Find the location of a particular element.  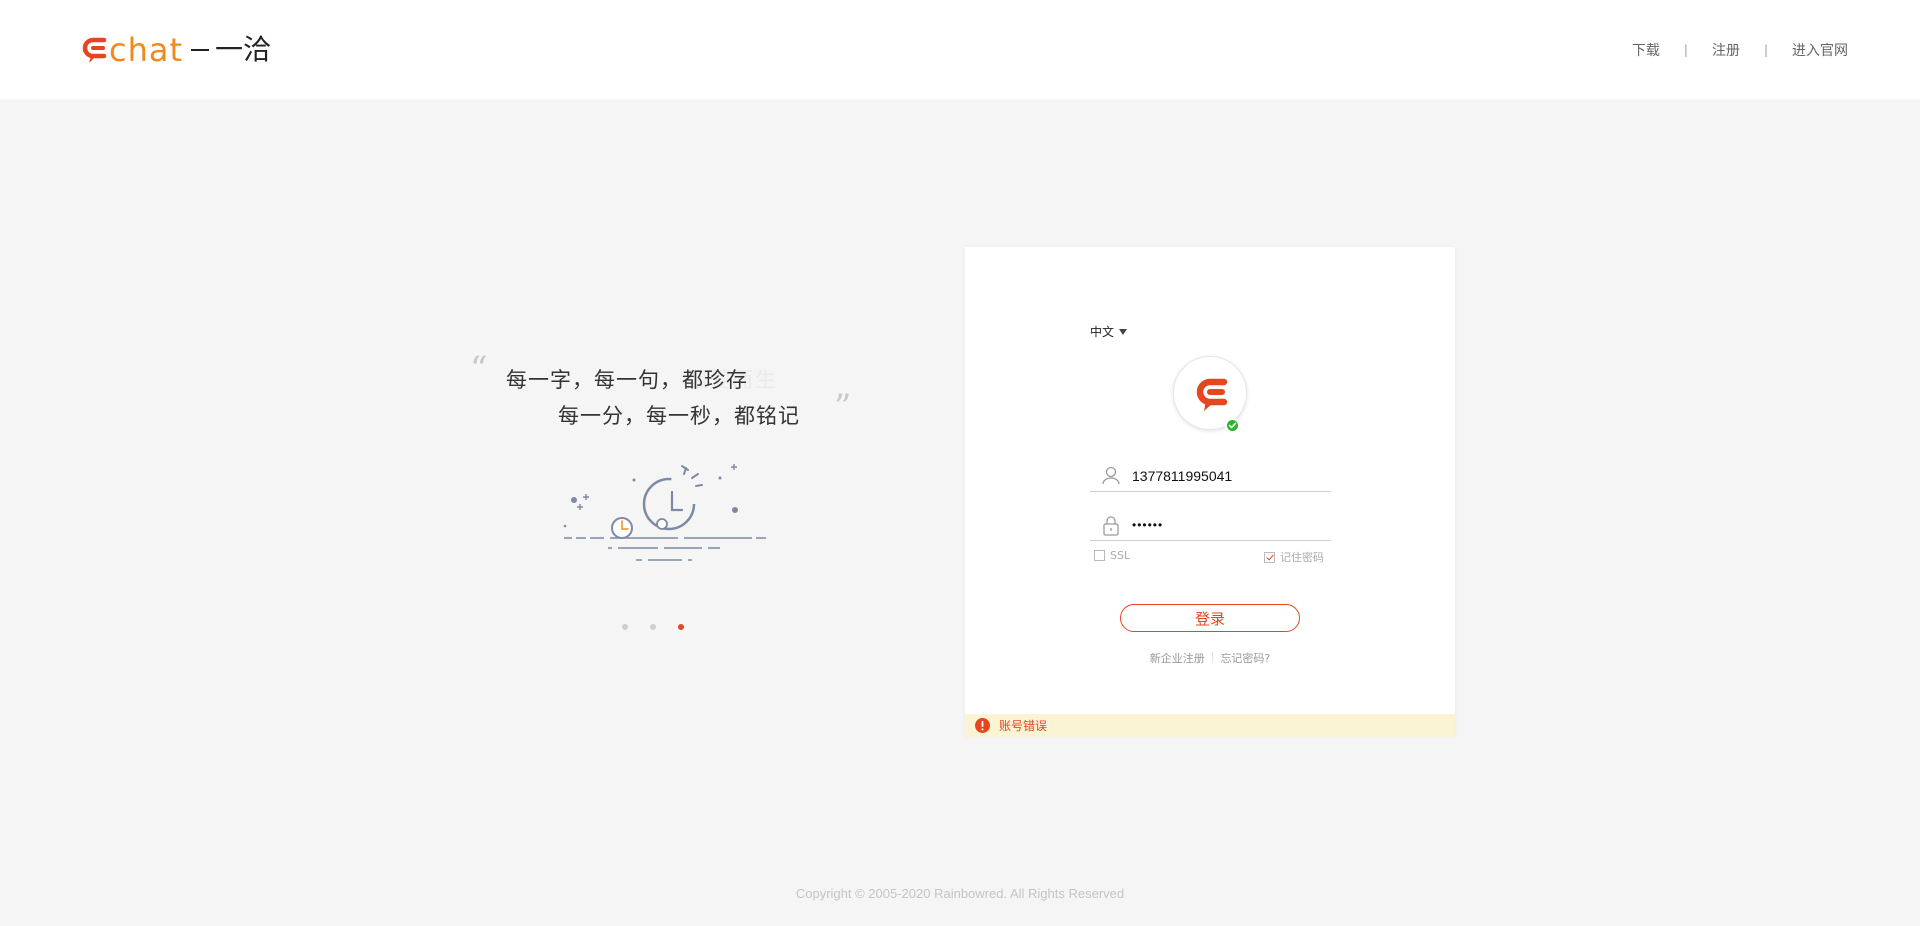

language-select: 中文 is located at coordinates (1109, 331).